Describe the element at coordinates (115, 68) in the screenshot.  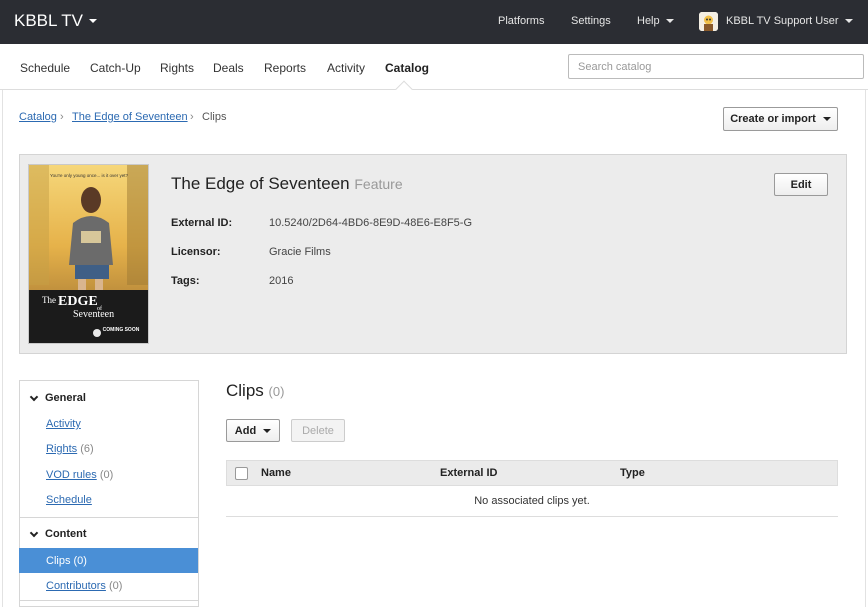
I see `nav-catch-up: Catch-Up` at that location.